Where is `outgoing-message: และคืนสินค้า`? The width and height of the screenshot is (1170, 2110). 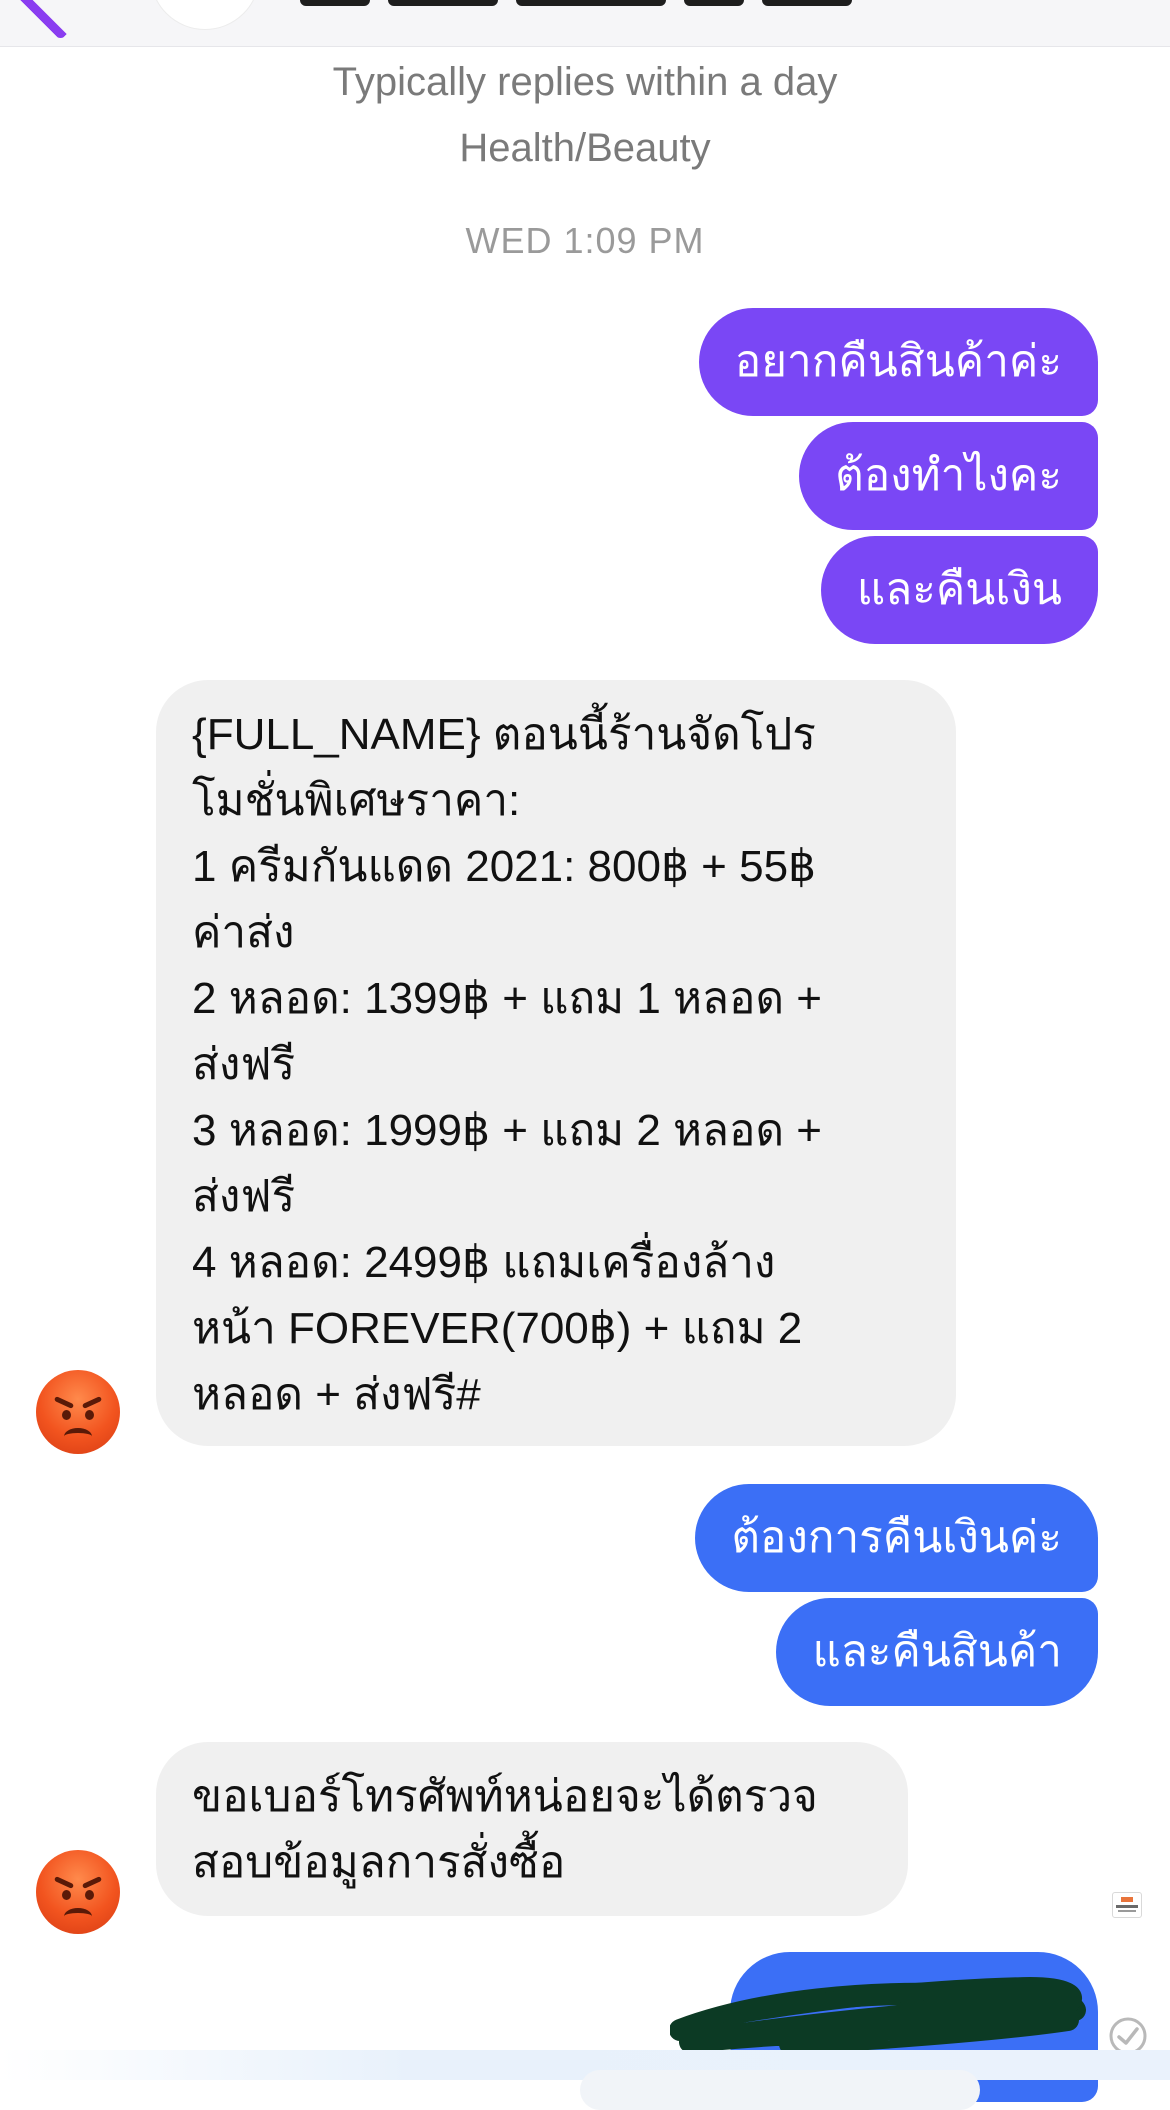 outgoing-message: และคืนสินค้า is located at coordinates (937, 1652).